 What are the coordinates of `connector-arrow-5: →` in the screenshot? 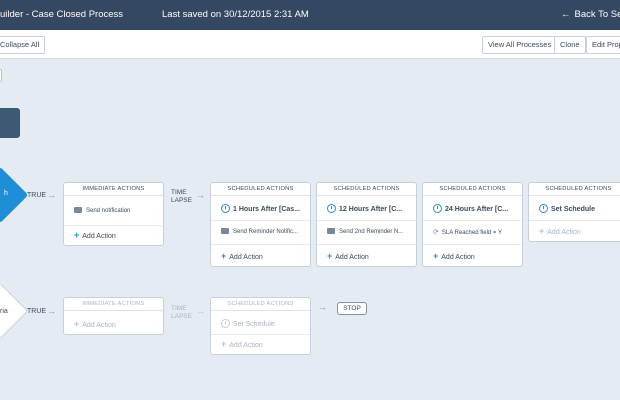 It's located at (322, 307).